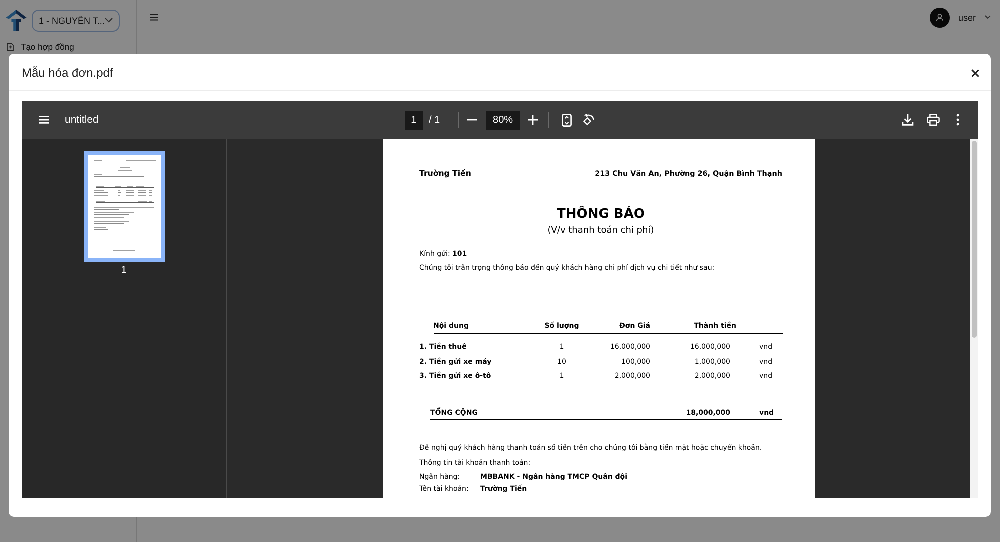 This screenshot has width=1000, height=542. I want to click on fit-page-button, so click(567, 120).